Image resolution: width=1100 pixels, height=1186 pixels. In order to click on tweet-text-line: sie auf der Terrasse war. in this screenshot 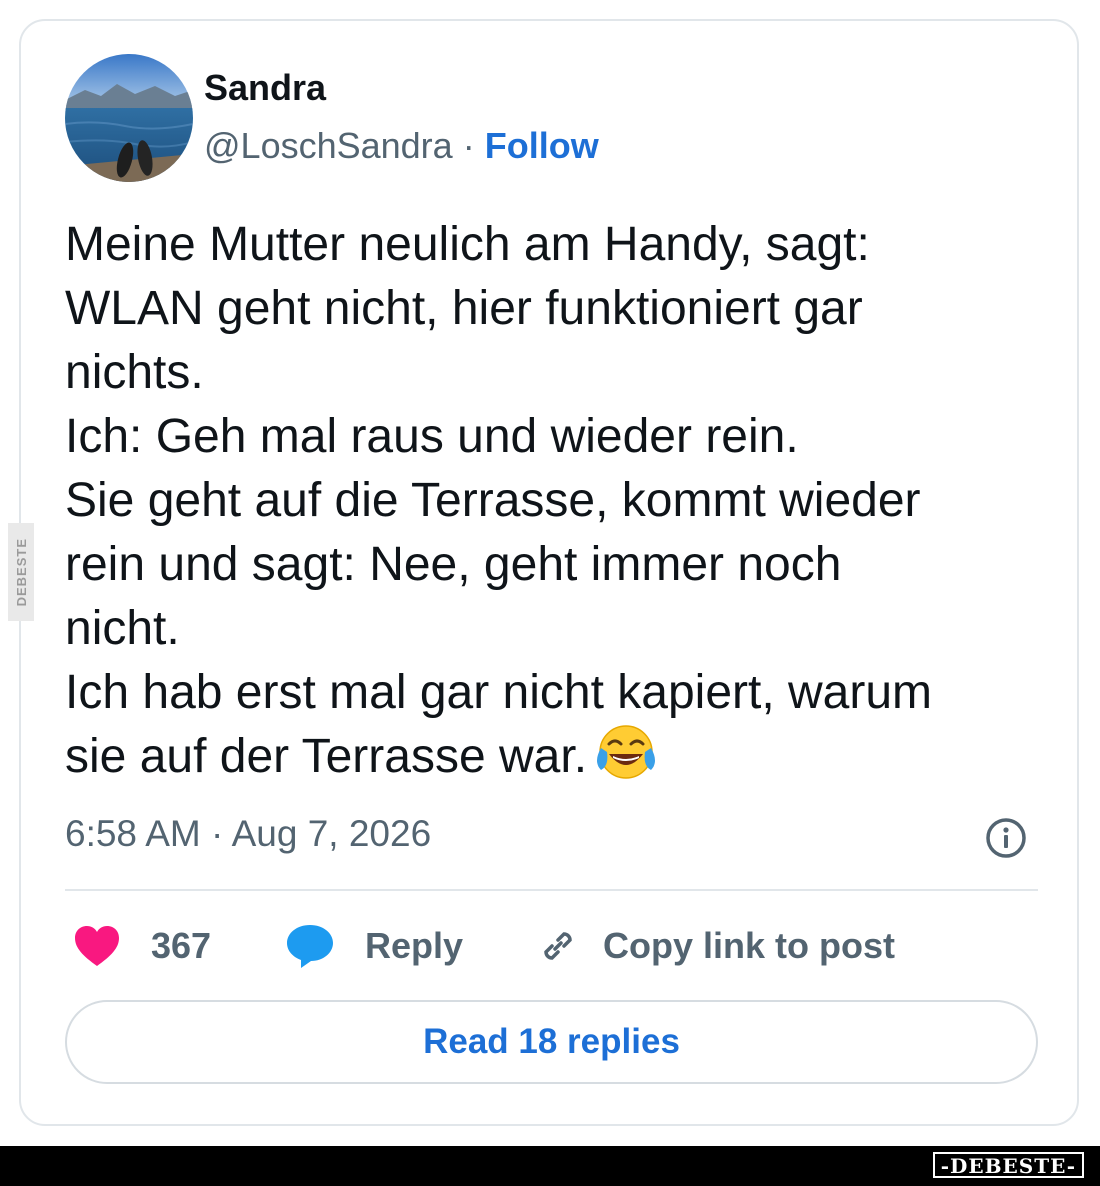, I will do `click(326, 756)`.